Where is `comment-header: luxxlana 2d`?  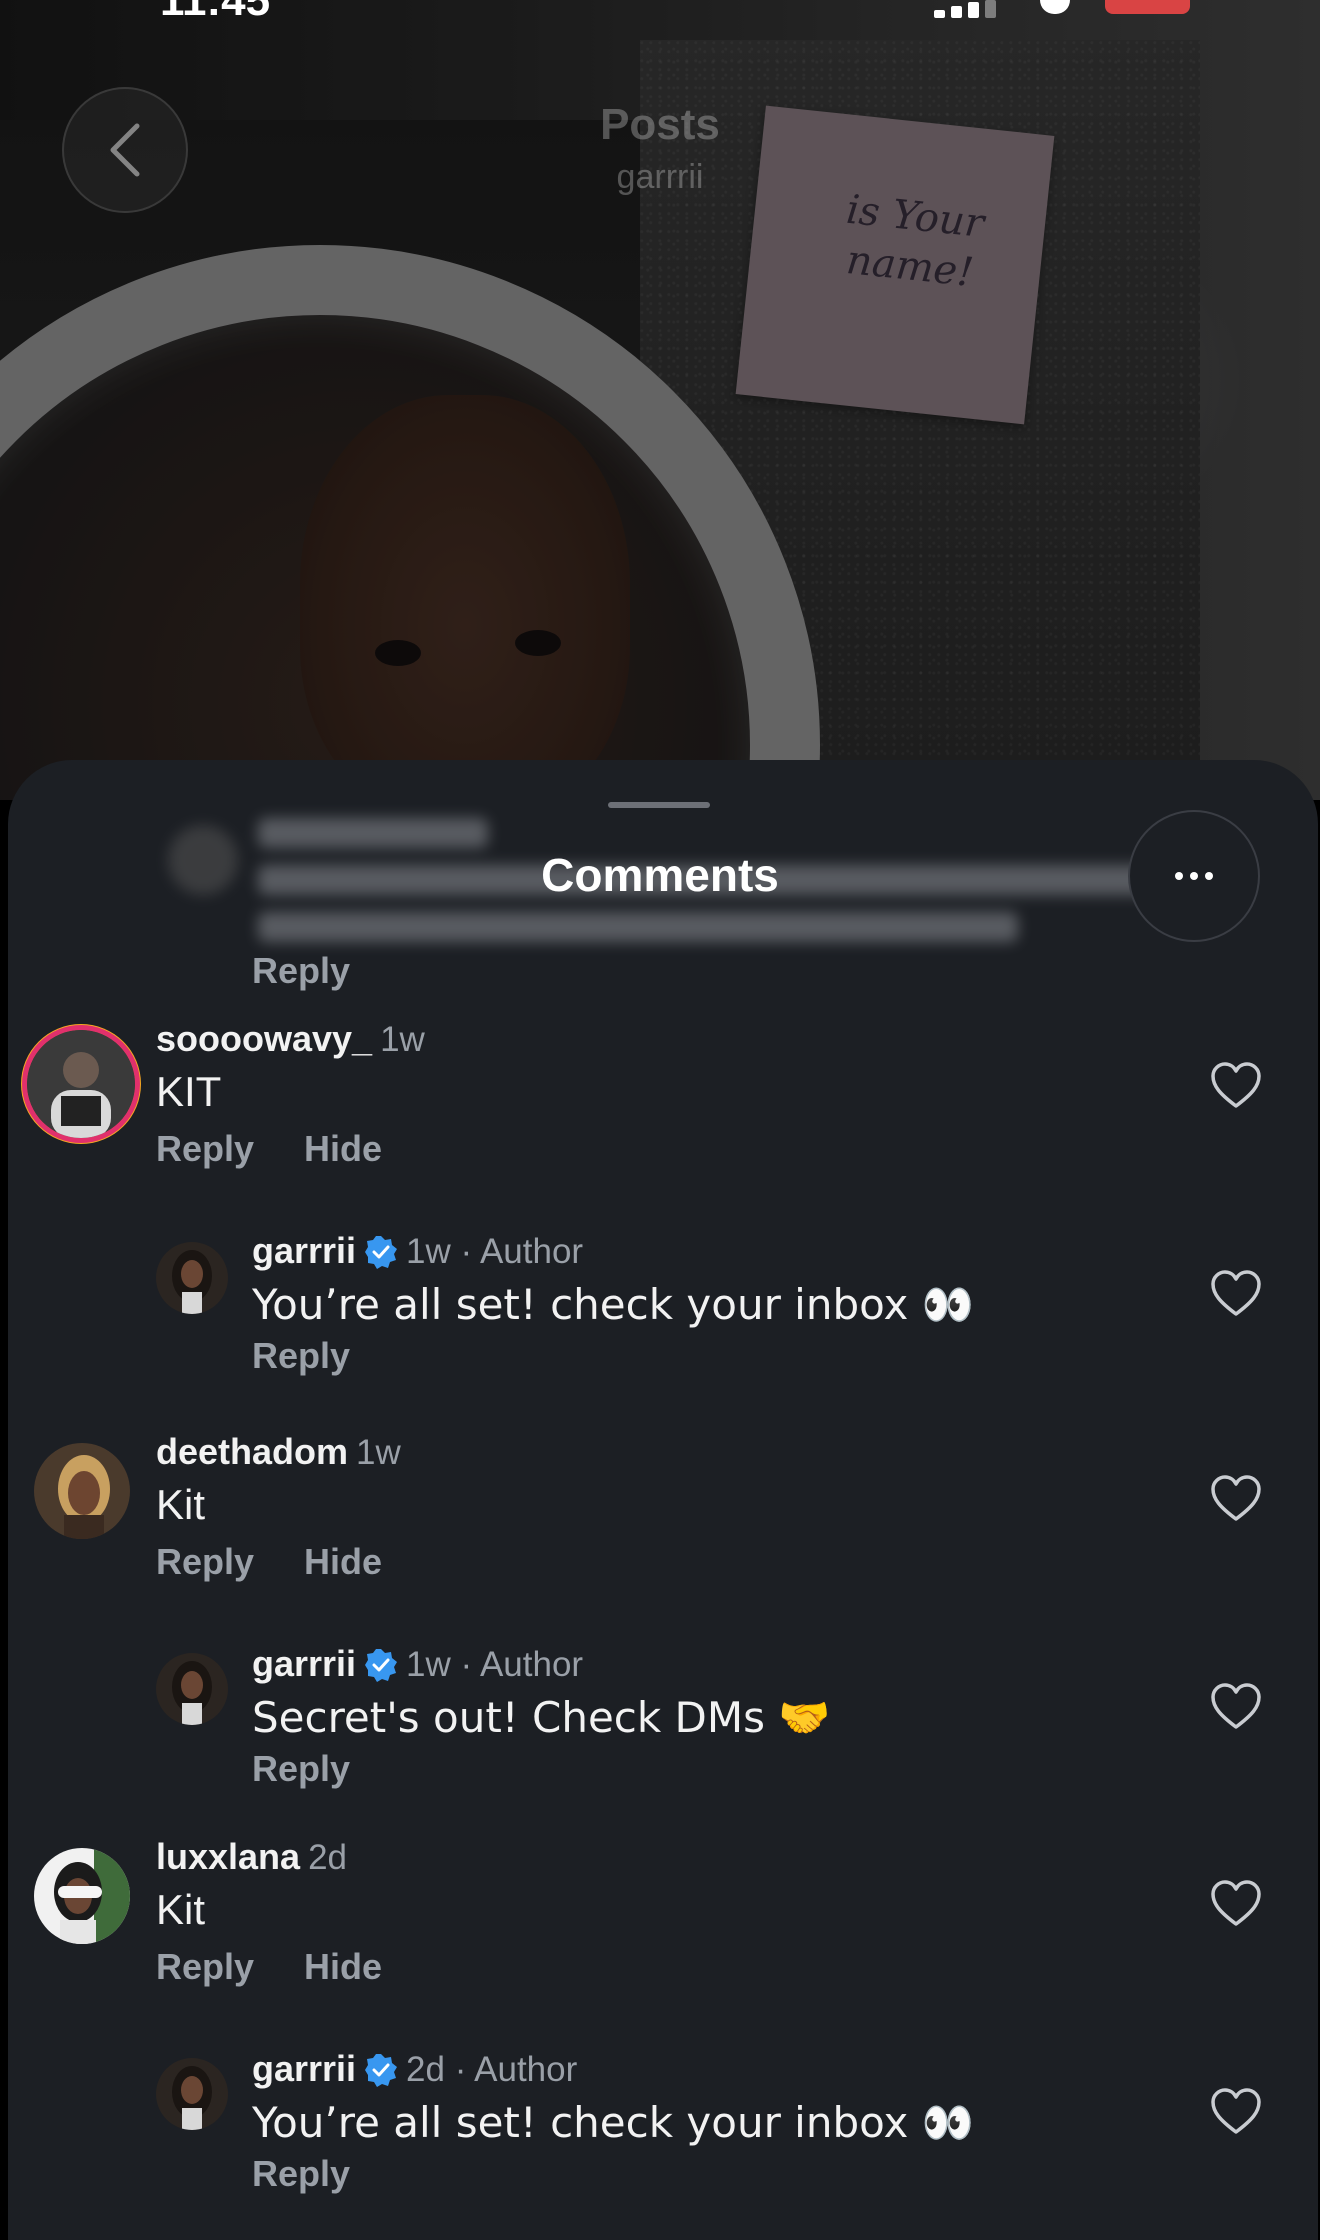 comment-header: luxxlana 2d is located at coordinates (251, 1857).